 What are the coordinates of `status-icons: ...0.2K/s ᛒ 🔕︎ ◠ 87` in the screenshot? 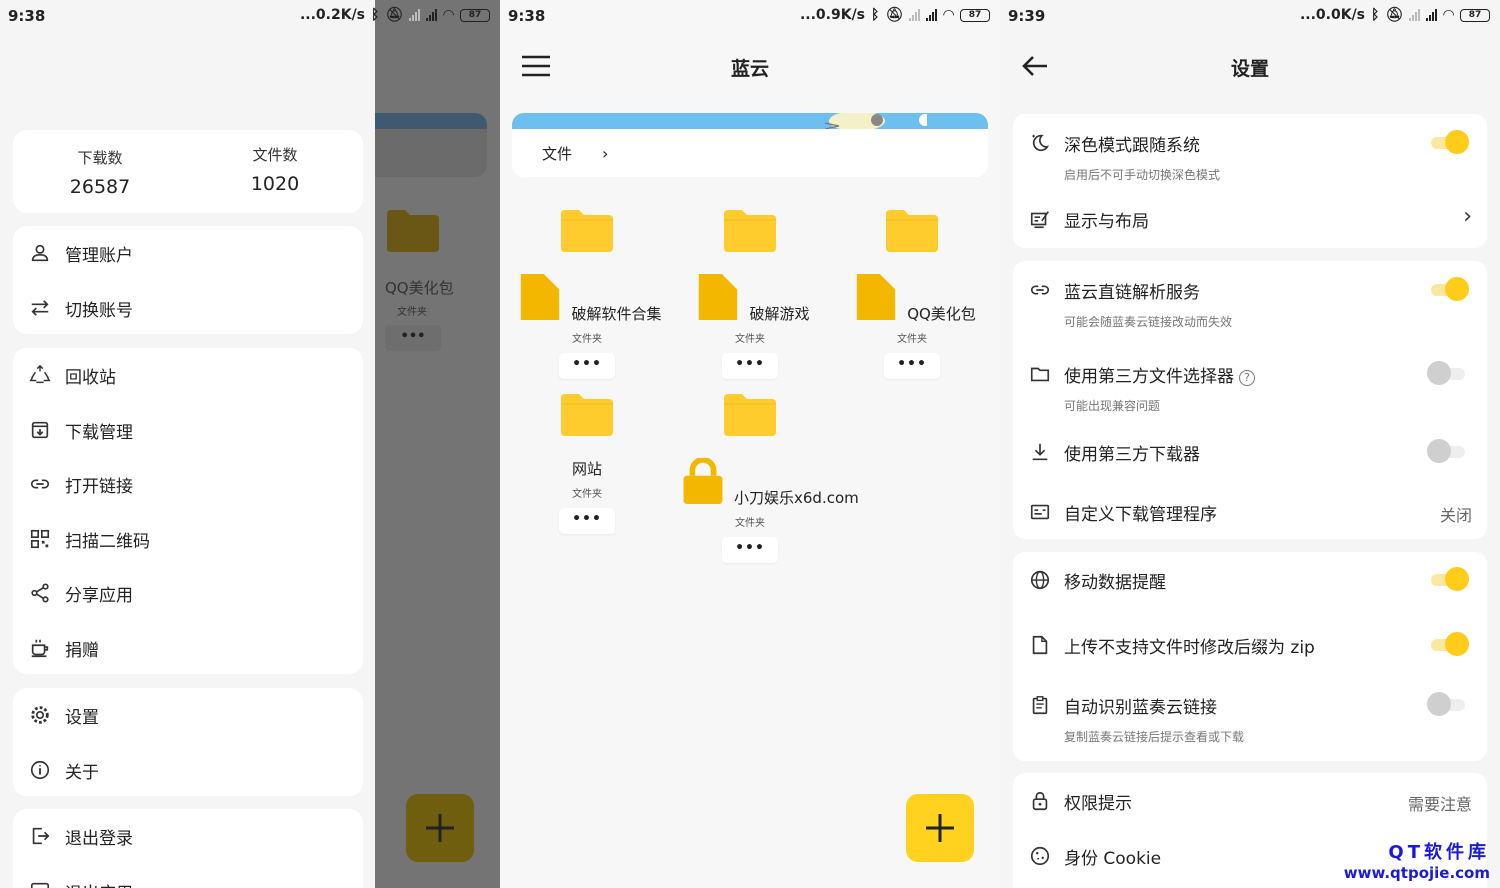 It's located at (395, 15).